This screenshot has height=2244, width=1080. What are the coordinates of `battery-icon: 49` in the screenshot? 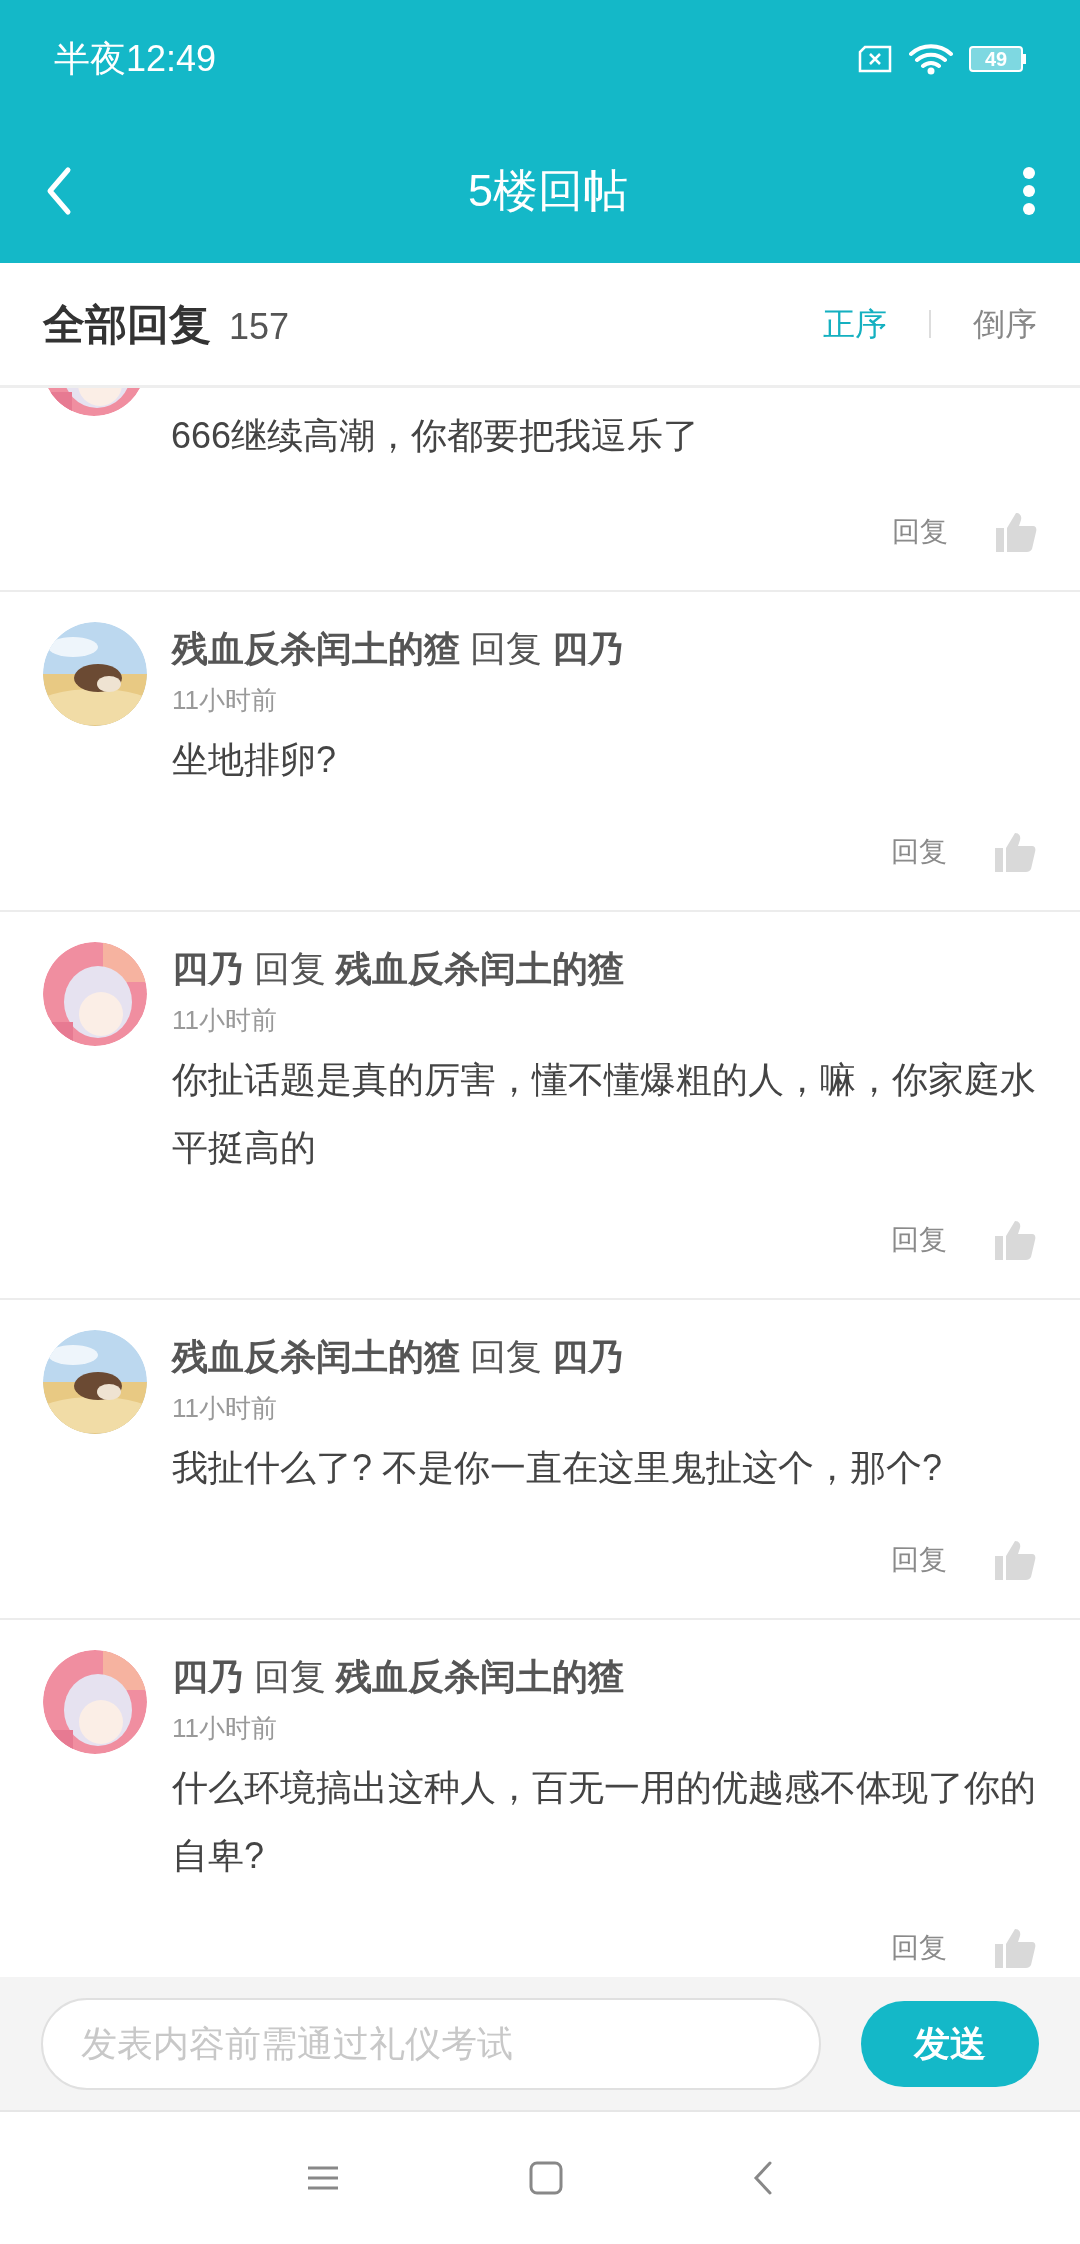 It's located at (997, 59).